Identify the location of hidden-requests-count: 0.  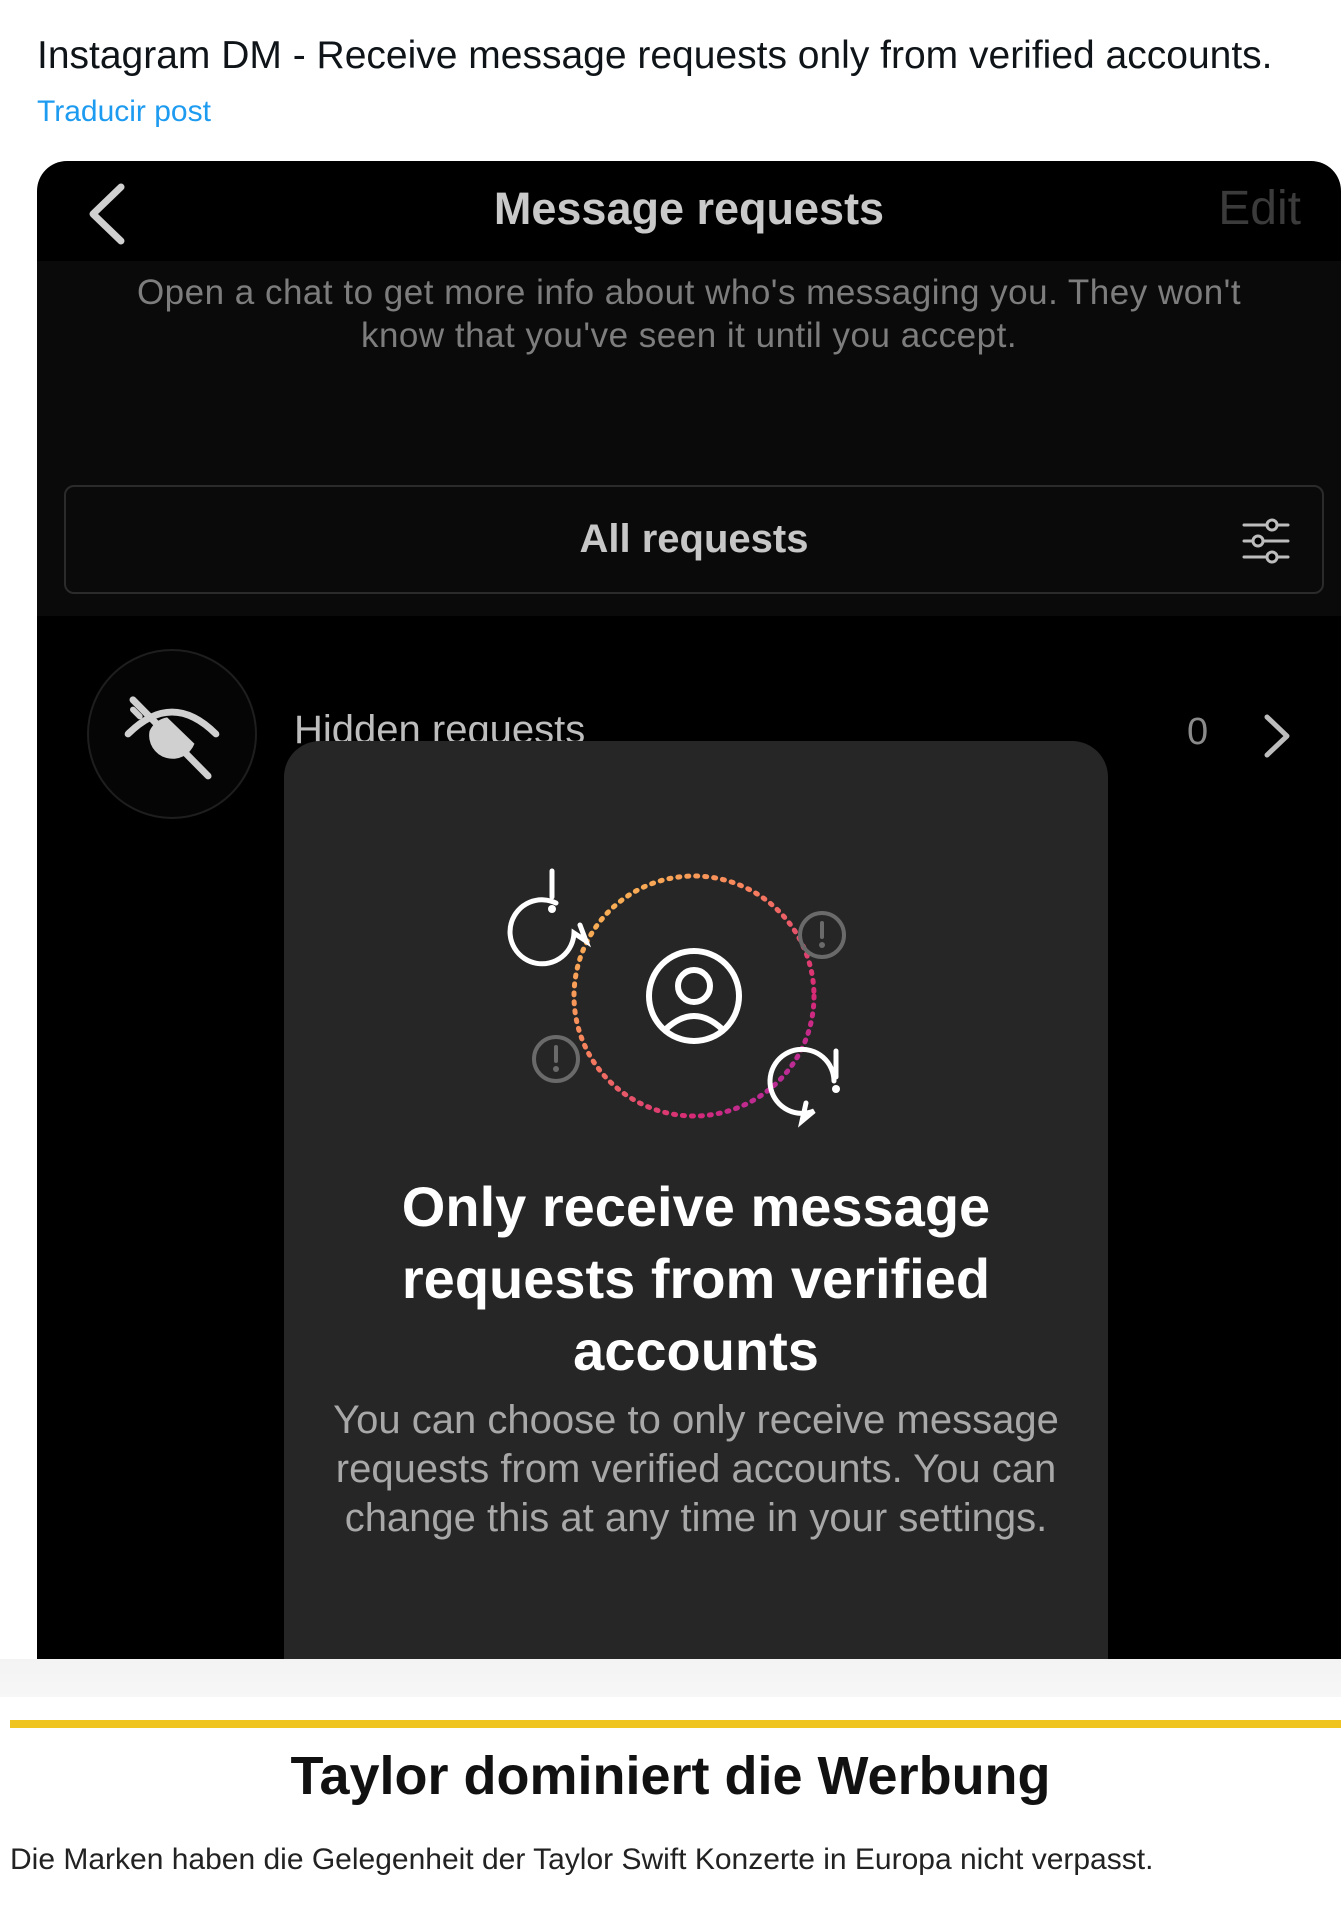
(1198, 732).